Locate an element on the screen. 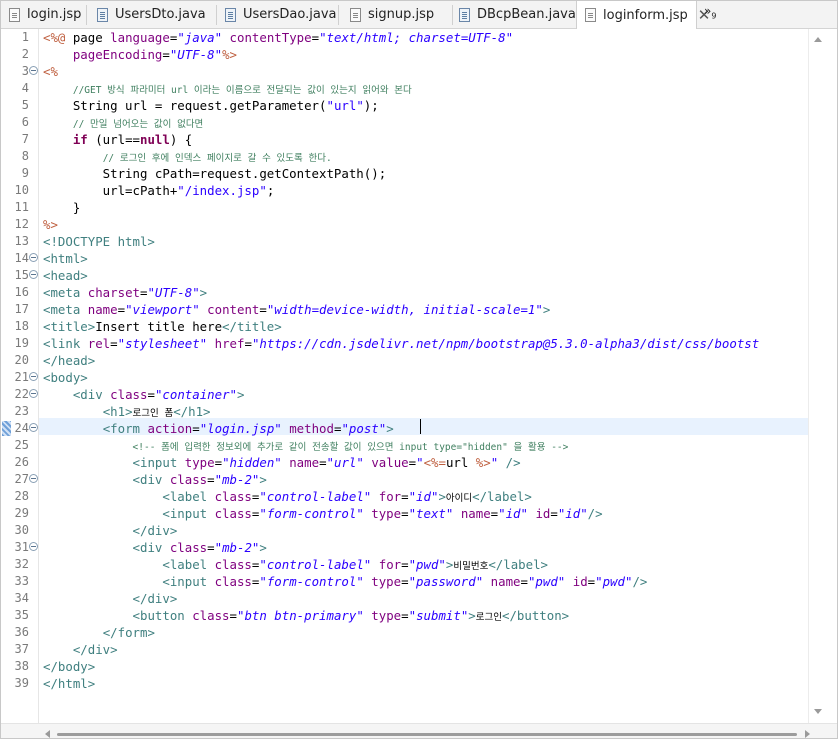  code-token: "viewport" is located at coordinates (162, 309).